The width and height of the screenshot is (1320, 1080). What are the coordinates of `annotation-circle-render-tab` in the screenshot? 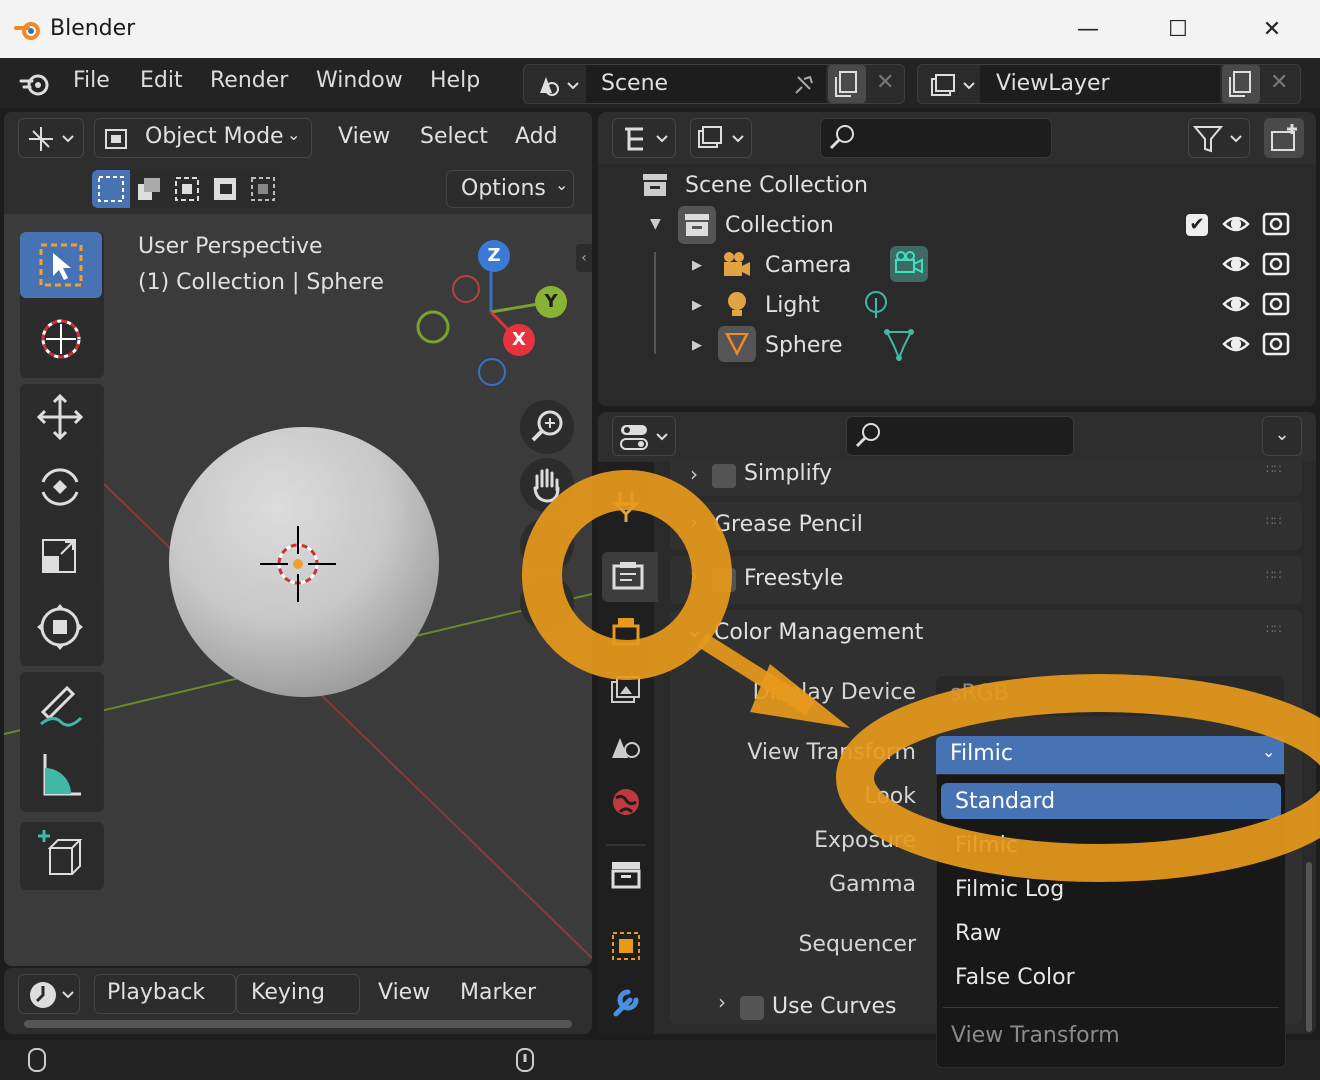 It's located at (627, 575).